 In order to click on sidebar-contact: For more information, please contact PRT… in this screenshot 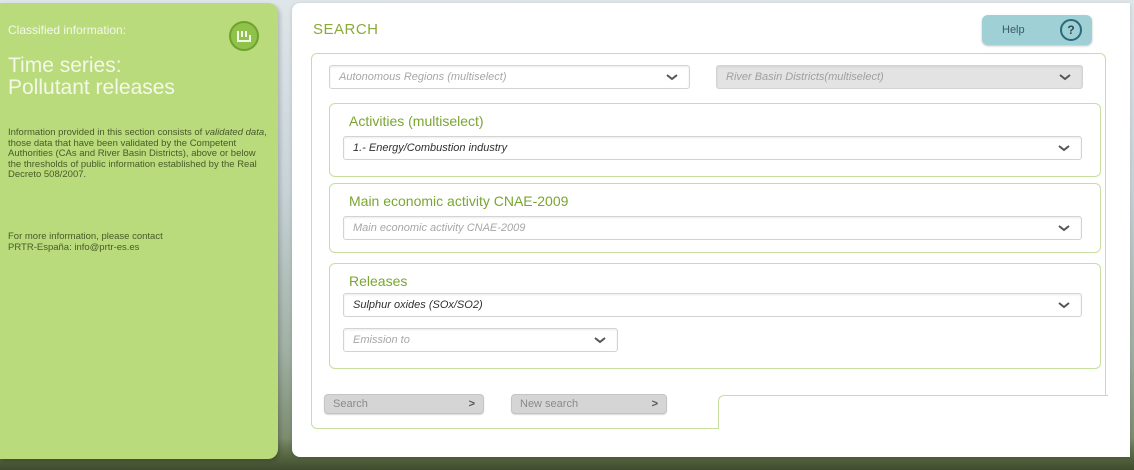, I will do `click(138, 242)`.